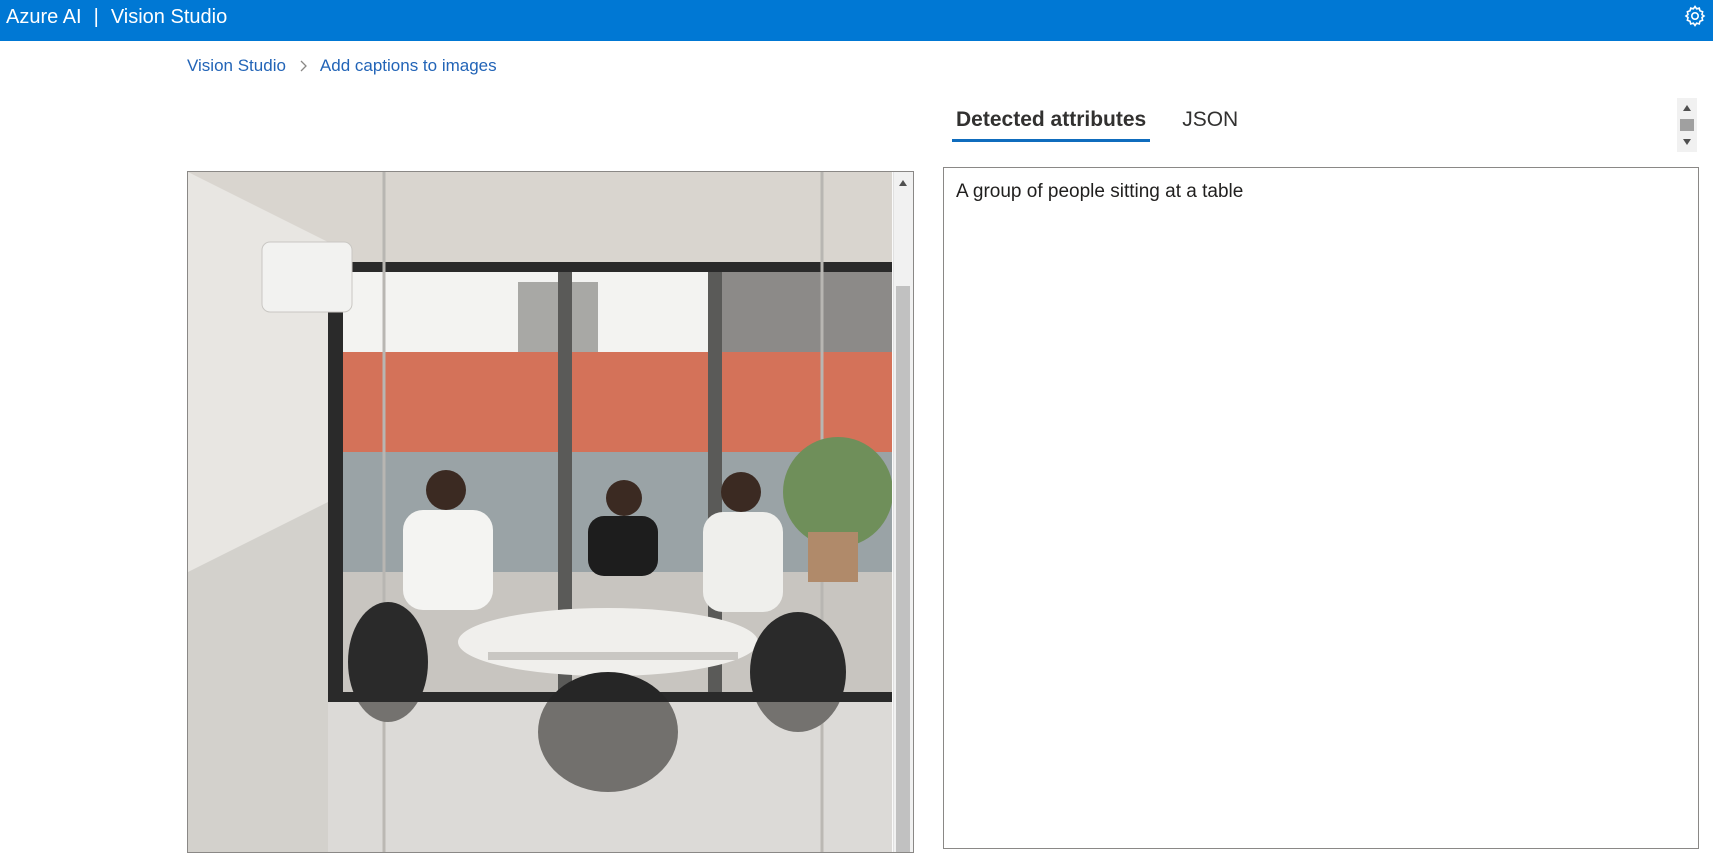 Image resolution: width=1713 pixels, height=853 pixels. What do you see at coordinates (856, 20) in the screenshot?
I see `top-bar: Azure AI | Vision Studio` at bounding box center [856, 20].